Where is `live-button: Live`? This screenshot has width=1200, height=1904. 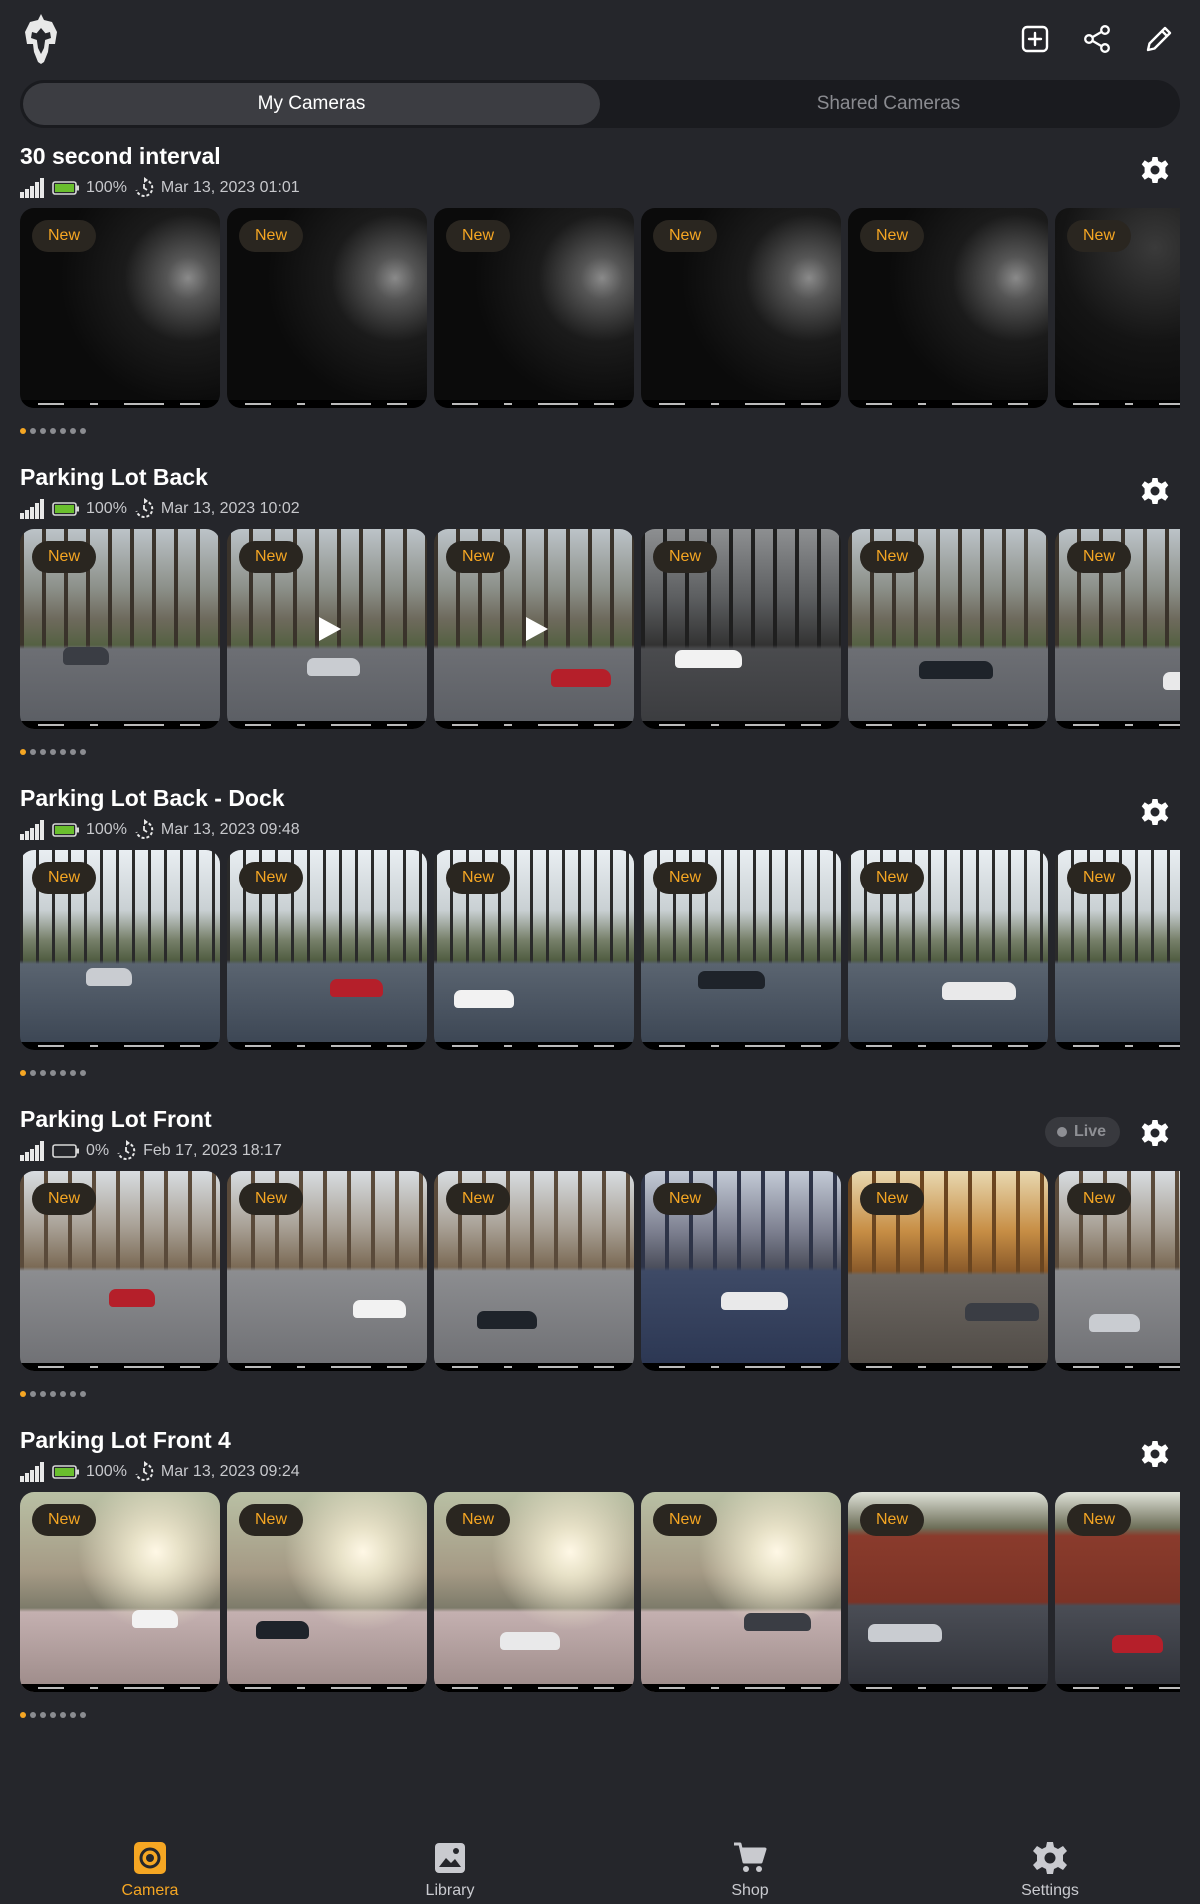 live-button: Live is located at coordinates (1082, 1132).